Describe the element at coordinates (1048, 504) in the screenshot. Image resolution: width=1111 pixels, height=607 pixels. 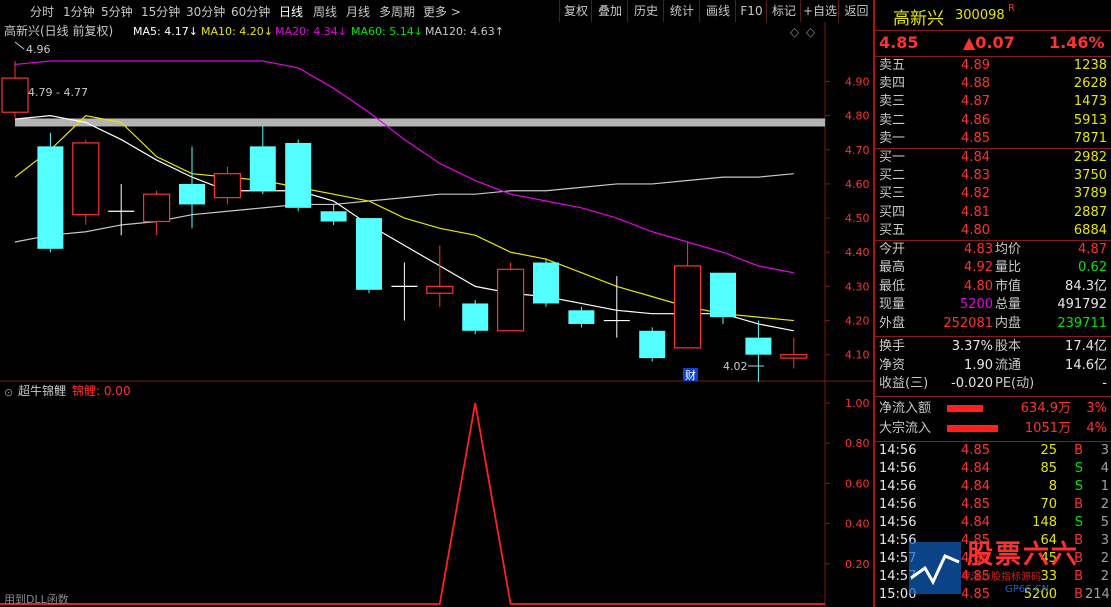
I see `tick-volume: 70` at that location.